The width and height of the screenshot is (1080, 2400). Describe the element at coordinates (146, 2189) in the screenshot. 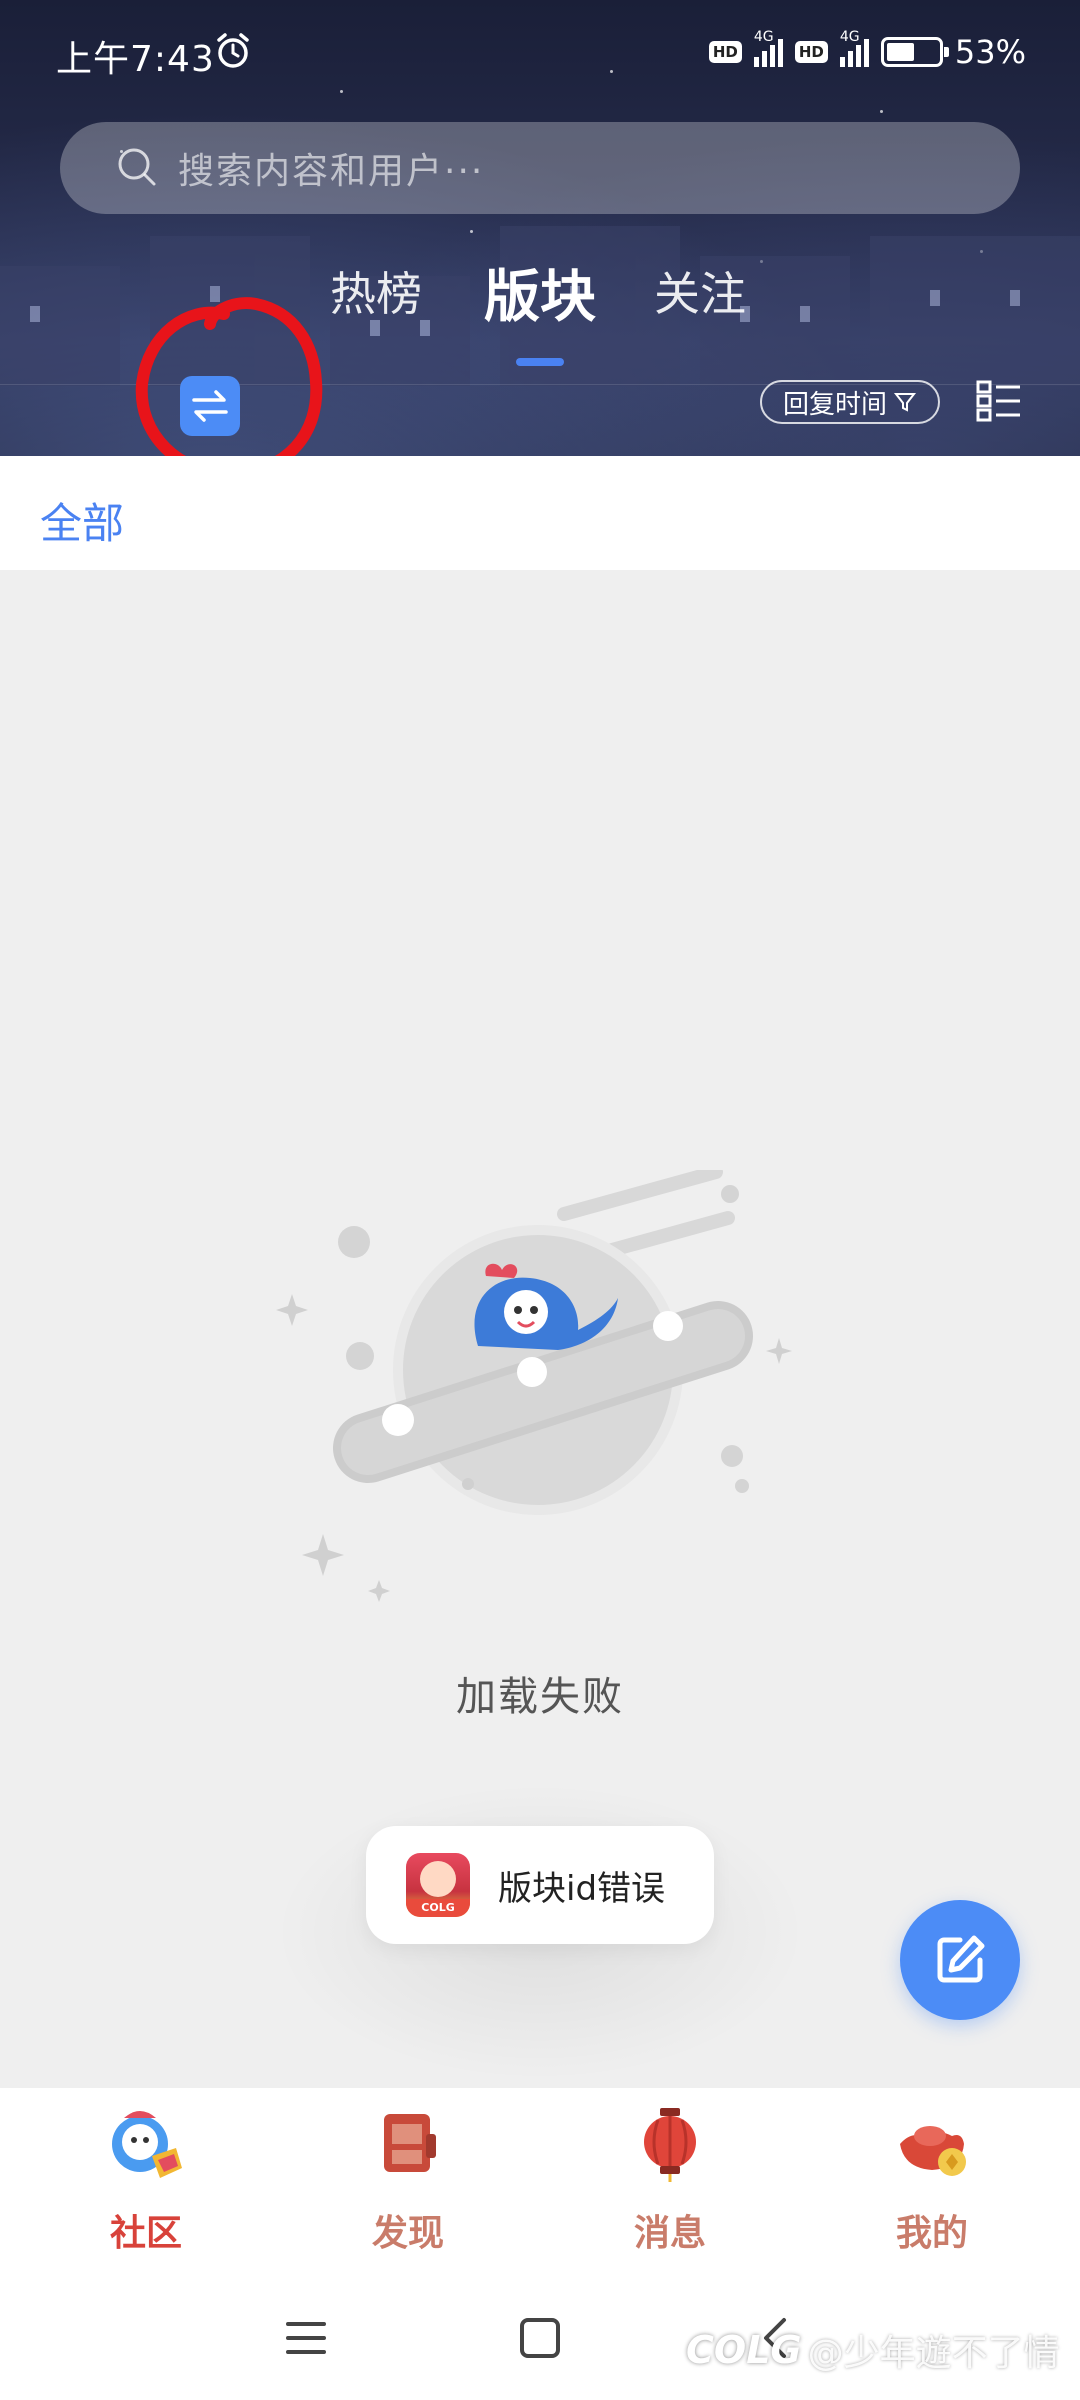

I see `nav-community: 社区` at that location.